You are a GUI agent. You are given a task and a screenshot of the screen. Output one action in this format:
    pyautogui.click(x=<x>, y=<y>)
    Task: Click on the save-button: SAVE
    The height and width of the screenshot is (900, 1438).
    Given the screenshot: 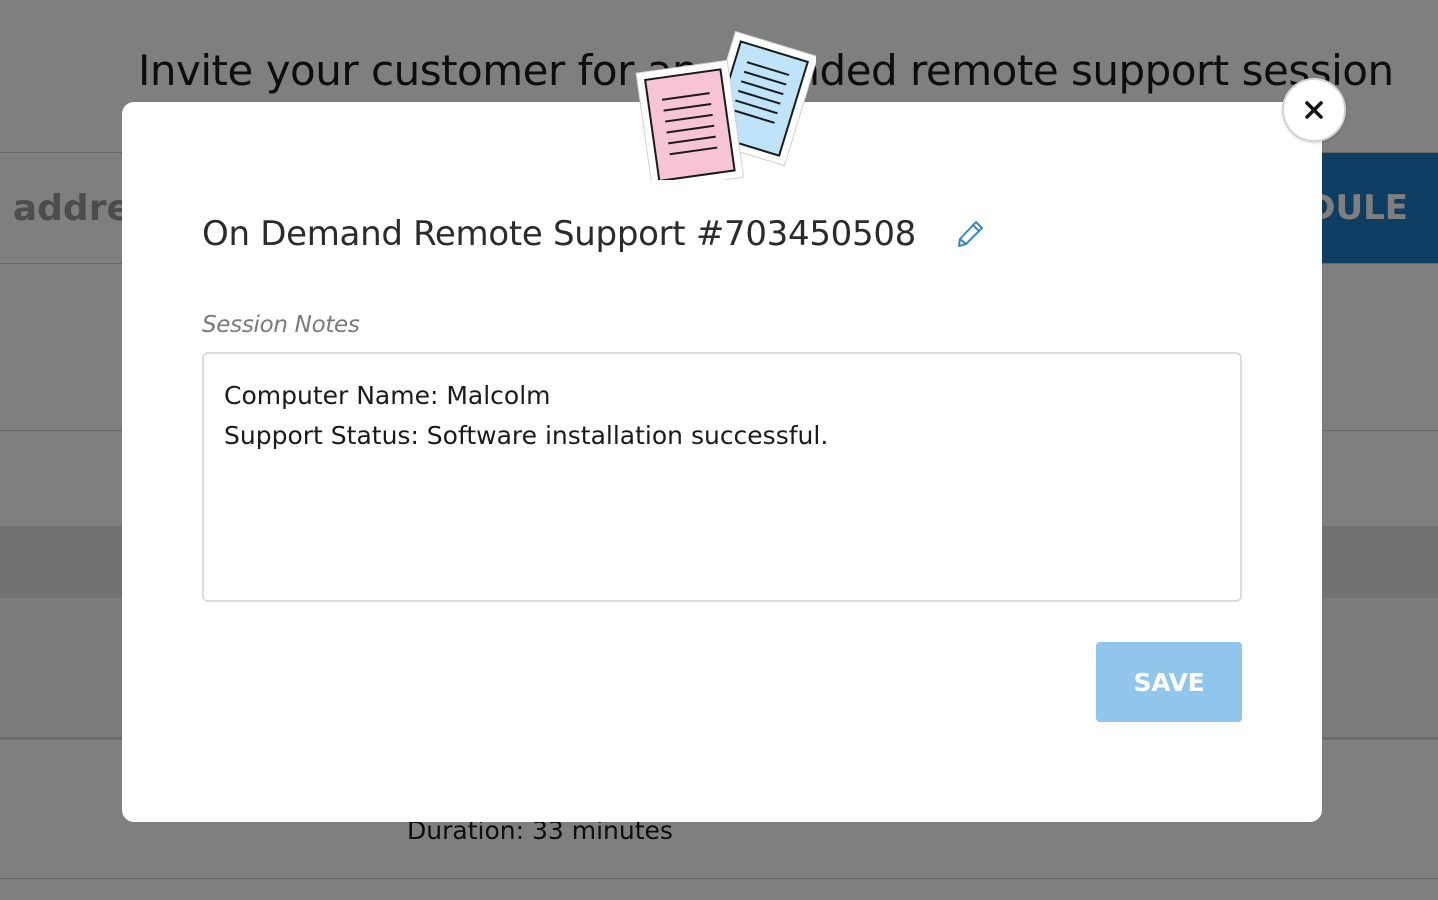 What is the action you would take?
    pyautogui.click(x=1169, y=682)
    